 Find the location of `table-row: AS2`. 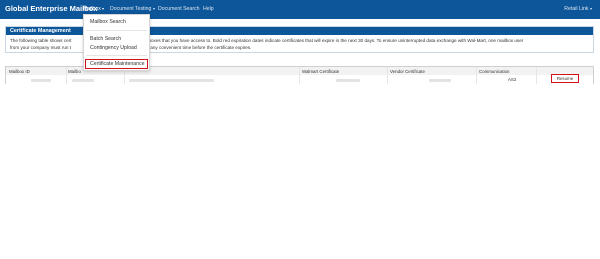

table-row: AS2 is located at coordinates (299, 79).